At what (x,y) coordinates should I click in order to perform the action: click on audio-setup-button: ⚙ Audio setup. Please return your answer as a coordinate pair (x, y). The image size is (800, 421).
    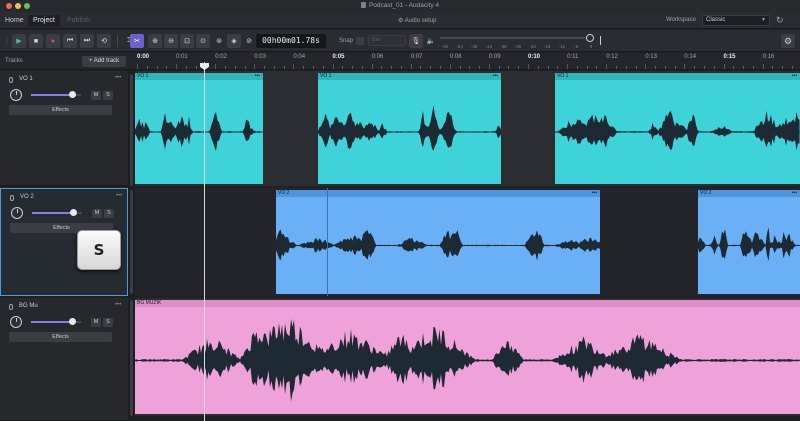
    Looking at the image, I should click on (417, 20).